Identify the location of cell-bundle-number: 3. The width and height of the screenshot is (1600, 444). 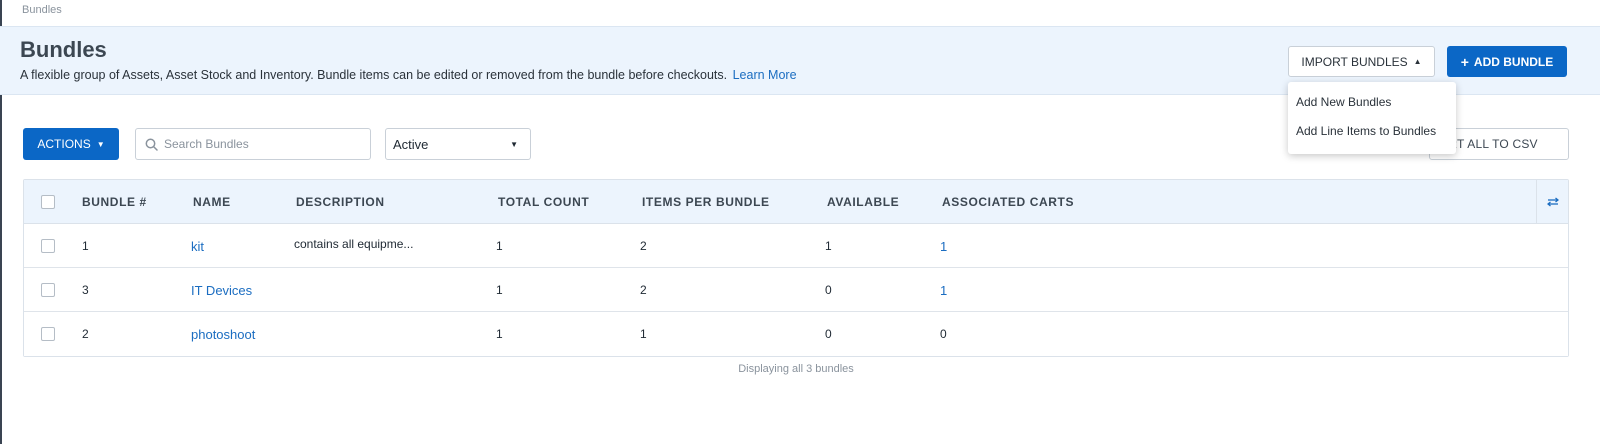
(85, 290).